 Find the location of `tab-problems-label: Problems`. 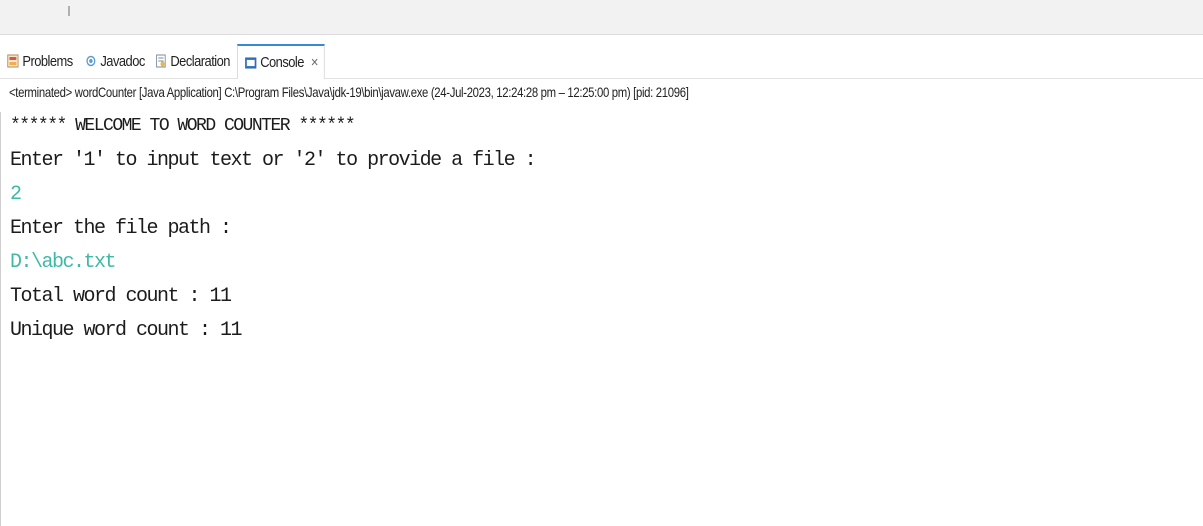

tab-problems-label: Problems is located at coordinates (47, 61).